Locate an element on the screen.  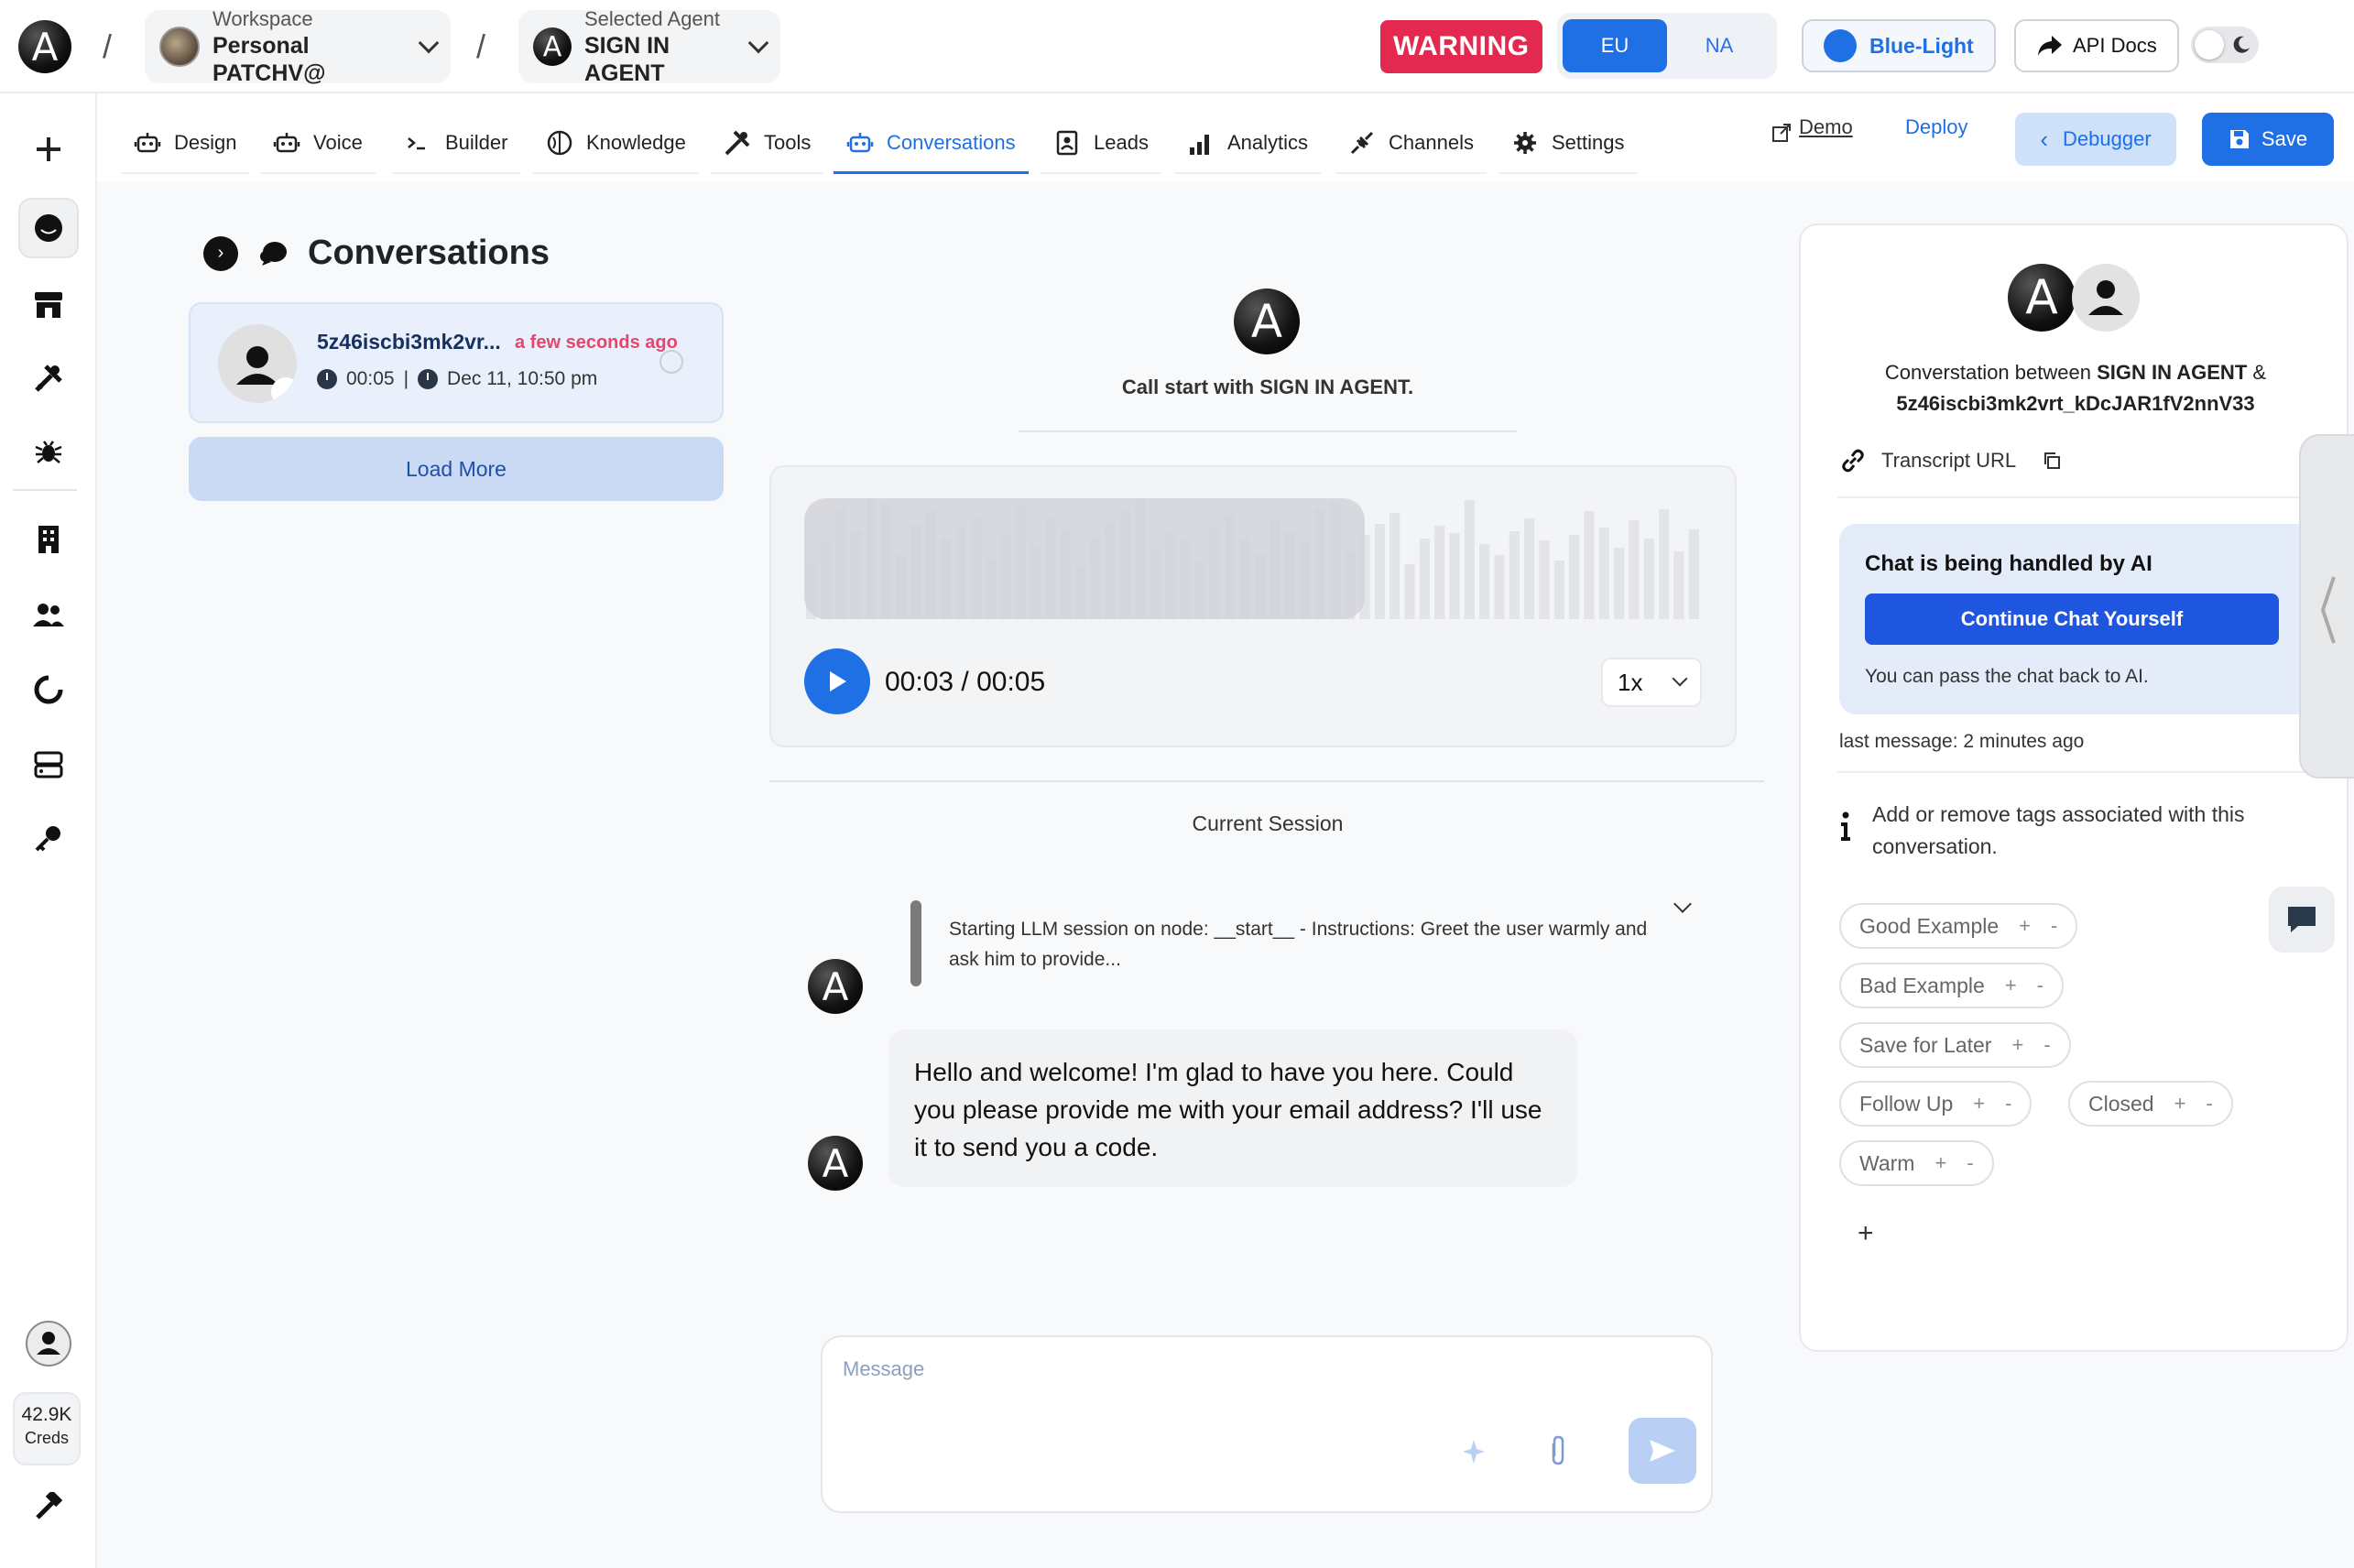
workspace-selector: Workspace Personal PATCHV@ is located at coordinates (298, 46).